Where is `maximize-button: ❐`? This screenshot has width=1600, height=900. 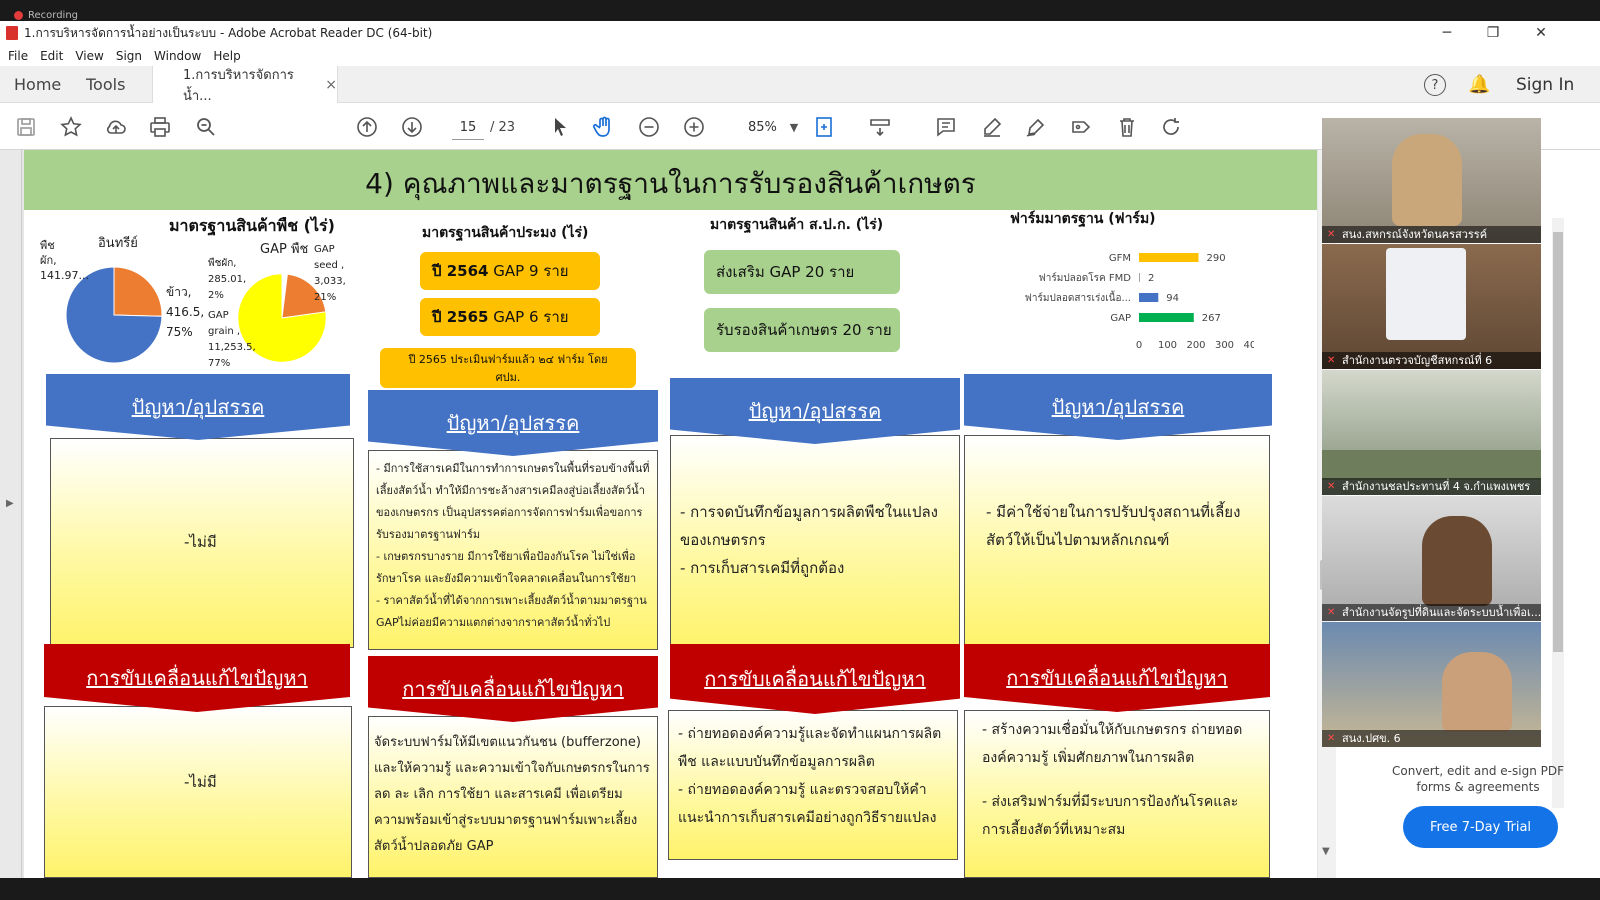
maximize-button: ❐ is located at coordinates (1493, 33).